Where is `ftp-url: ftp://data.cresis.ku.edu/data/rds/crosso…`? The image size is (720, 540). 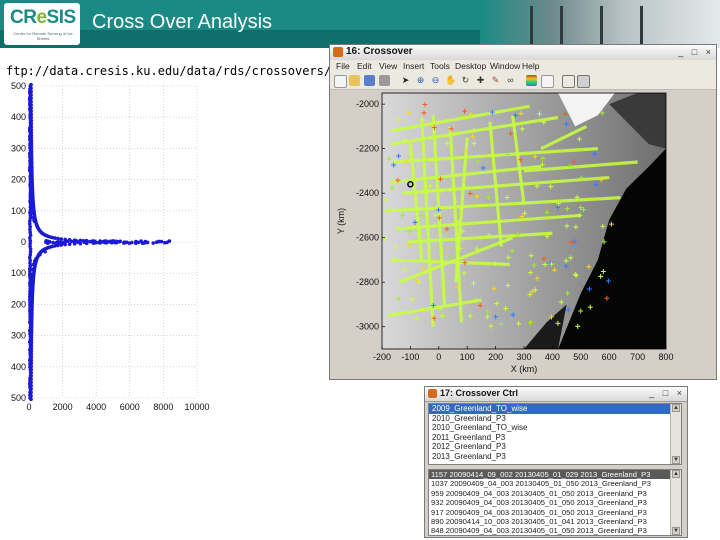 ftp-url: ftp://data.cresis.ku.edu/data/rds/crosso… is located at coordinates (168, 71).